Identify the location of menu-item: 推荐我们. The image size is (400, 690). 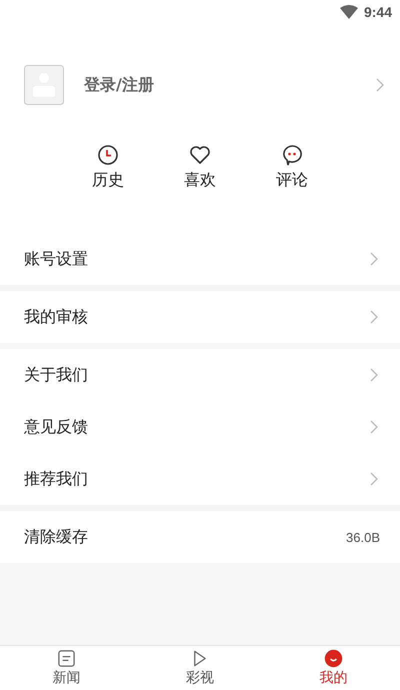
(200, 479).